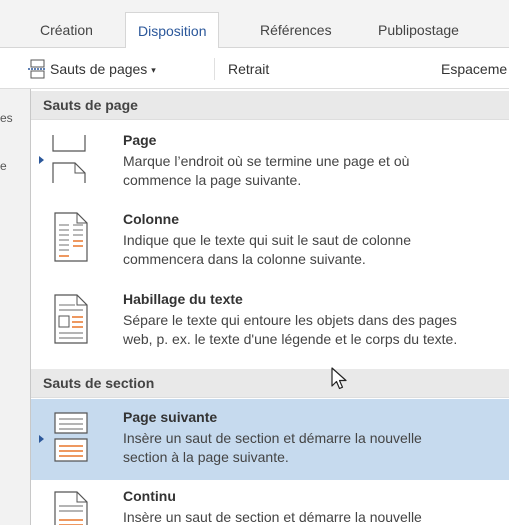  I want to click on menu-item-title: Continu, so click(149, 496).